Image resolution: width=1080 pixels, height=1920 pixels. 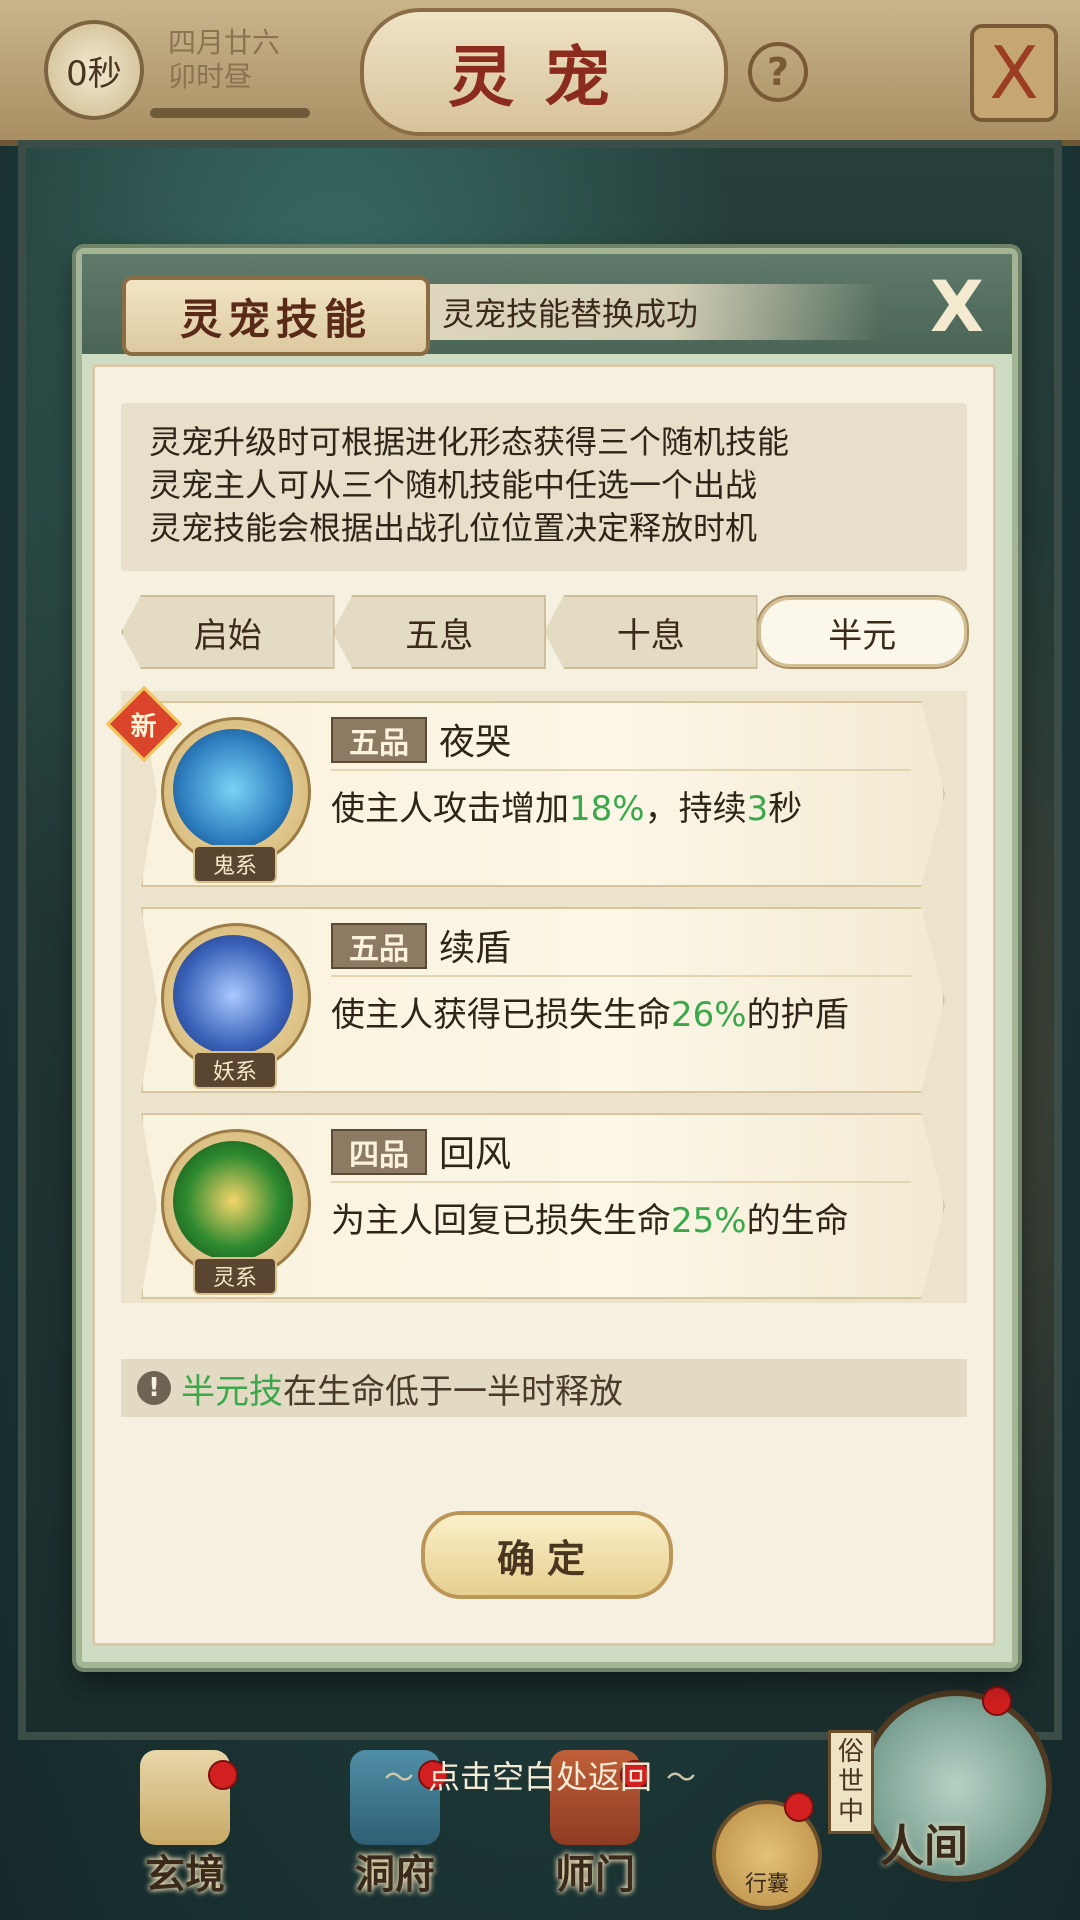 What do you see at coordinates (778, 72) in the screenshot?
I see `help-icon: ?` at bounding box center [778, 72].